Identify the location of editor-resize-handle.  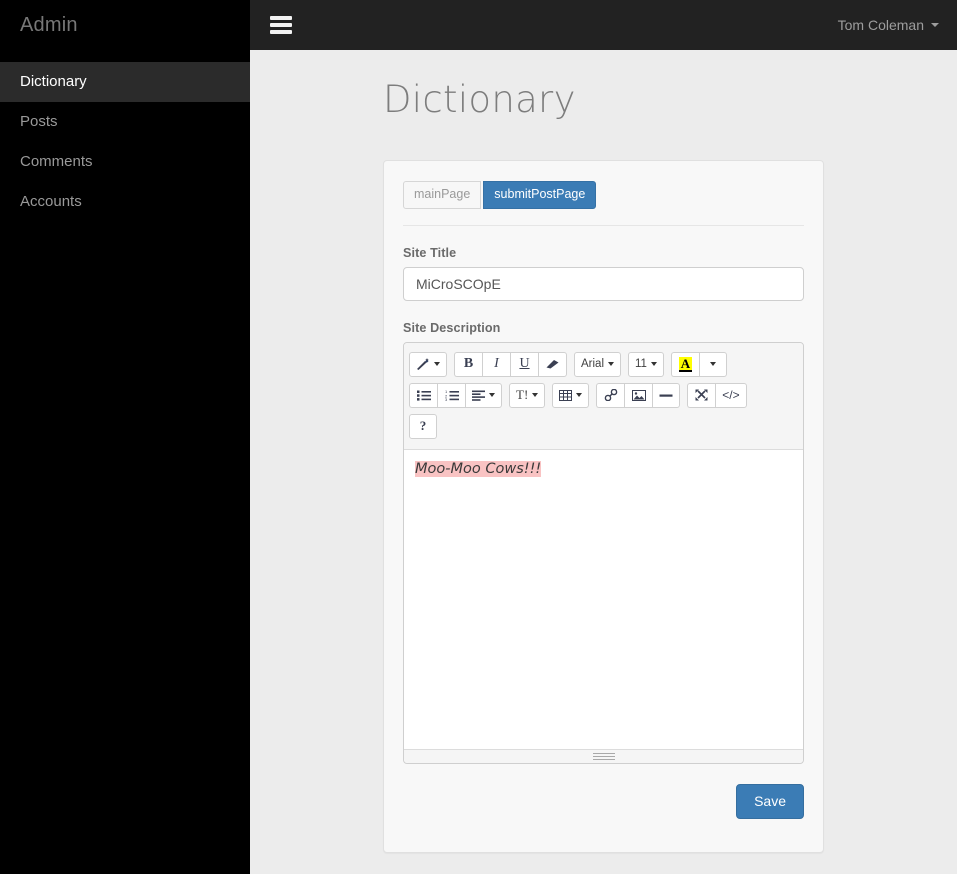
(603, 755).